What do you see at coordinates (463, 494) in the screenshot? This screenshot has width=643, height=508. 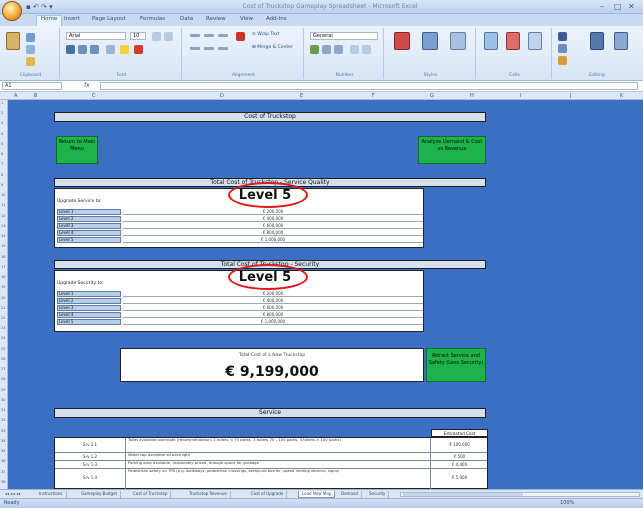 I see `scroll-thumb` at bounding box center [463, 494].